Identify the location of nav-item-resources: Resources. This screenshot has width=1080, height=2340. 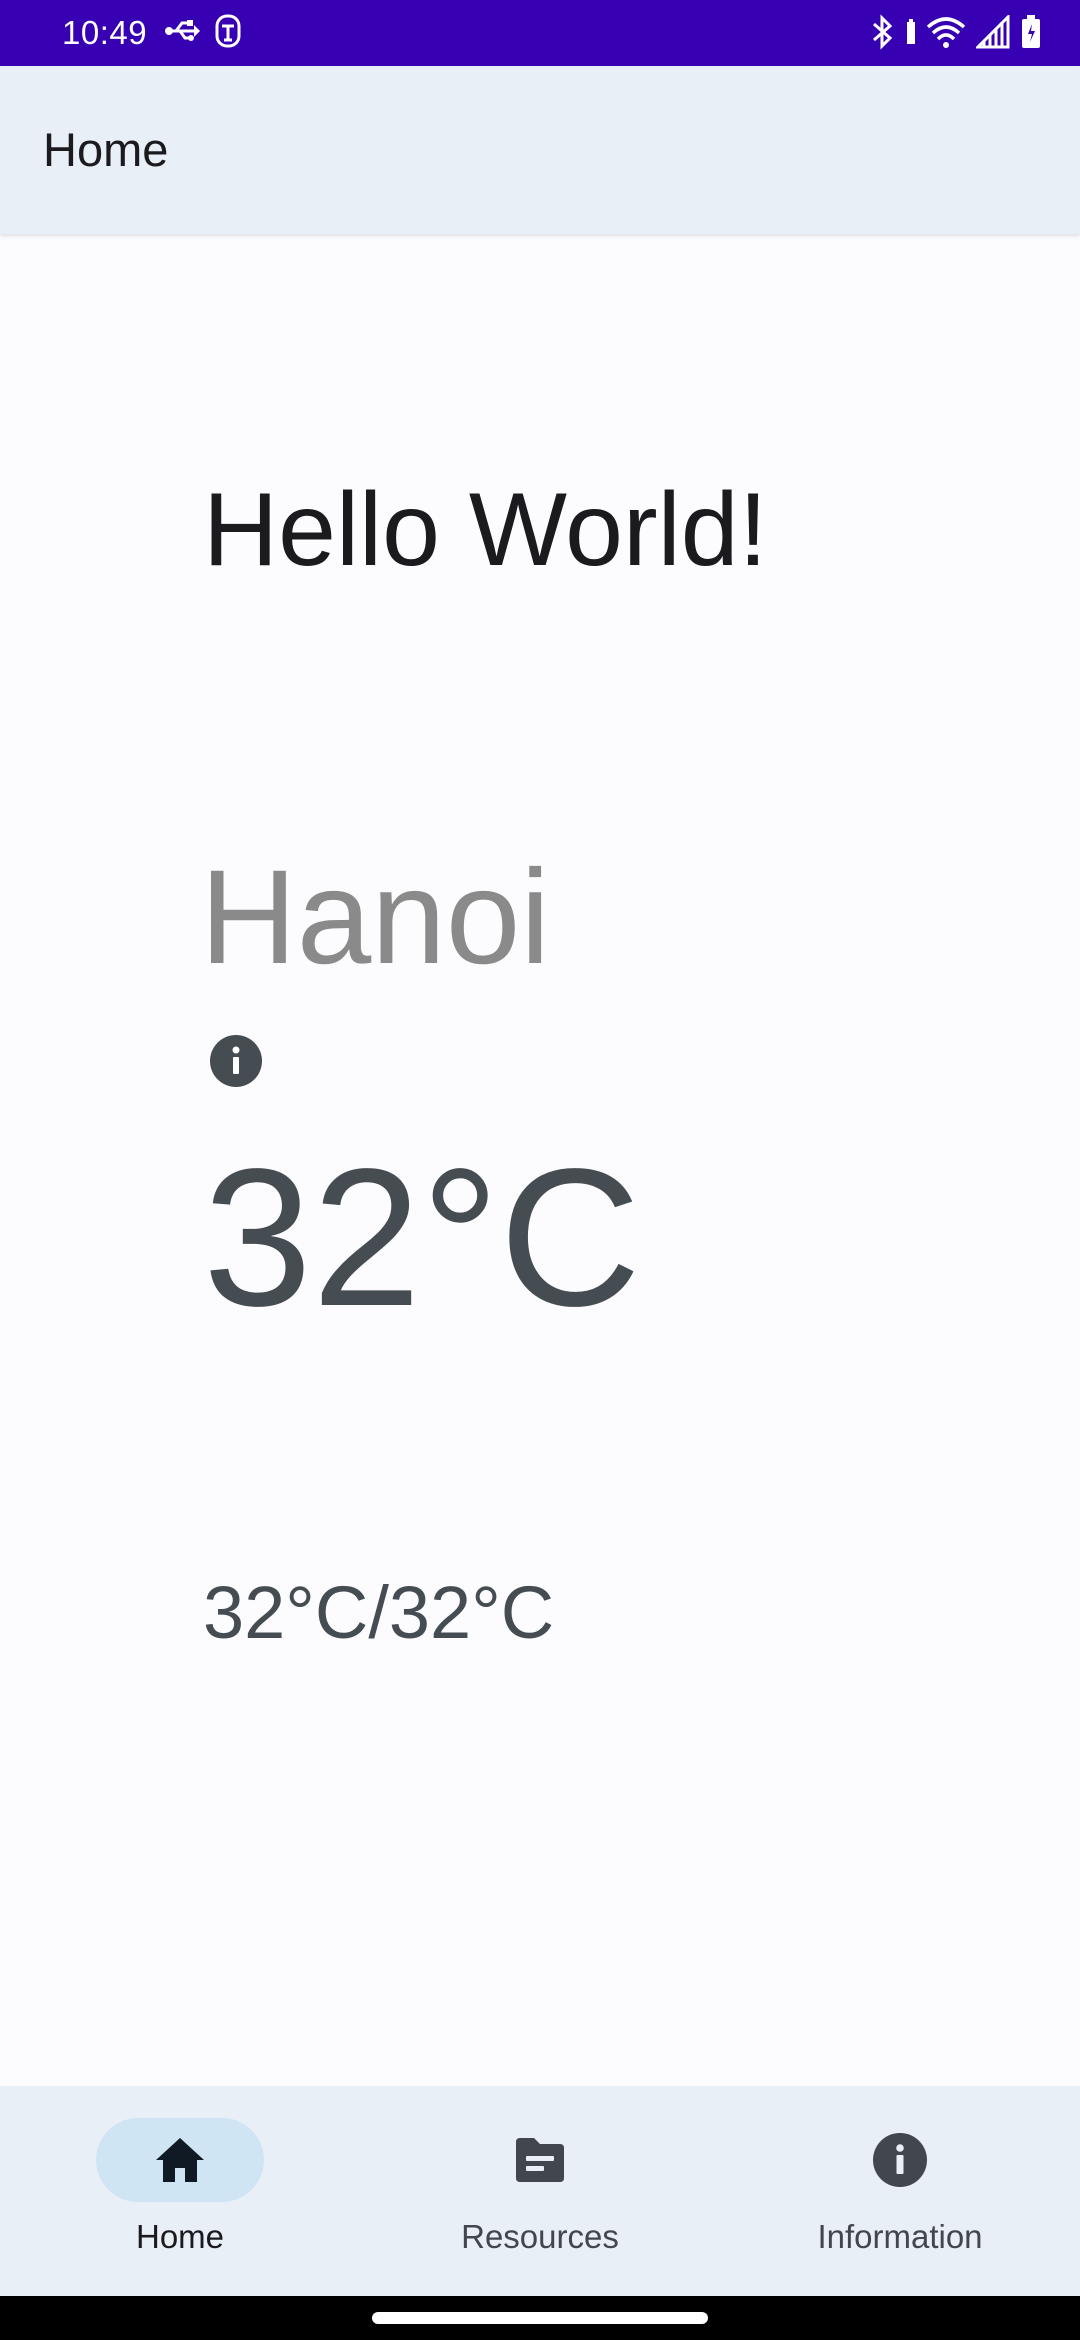
(540, 2191).